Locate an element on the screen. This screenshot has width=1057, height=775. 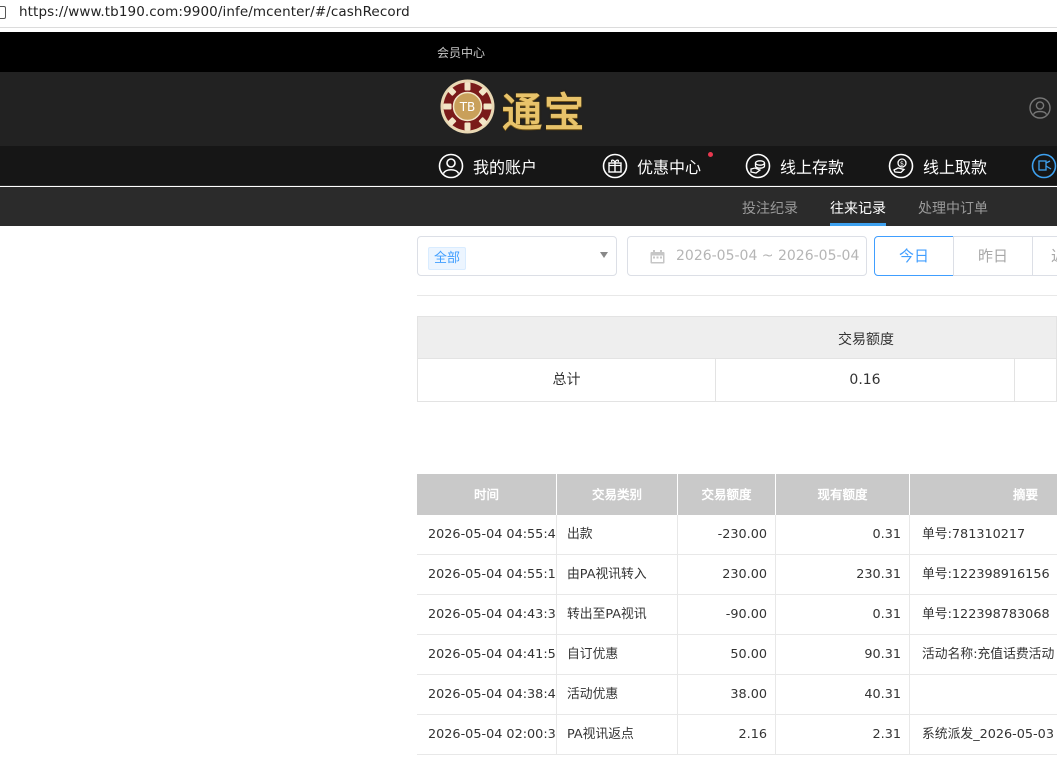
cell-time: 2026-05-04 04:55:17 is located at coordinates (487, 575).